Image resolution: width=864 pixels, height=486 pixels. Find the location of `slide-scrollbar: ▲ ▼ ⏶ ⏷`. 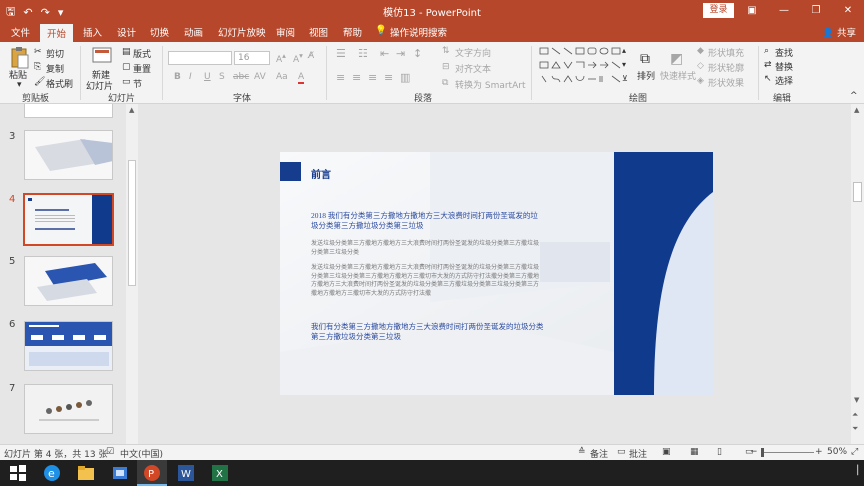

slide-scrollbar: ▲ ▼ ⏶ ⏷ is located at coordinates (857, 274).